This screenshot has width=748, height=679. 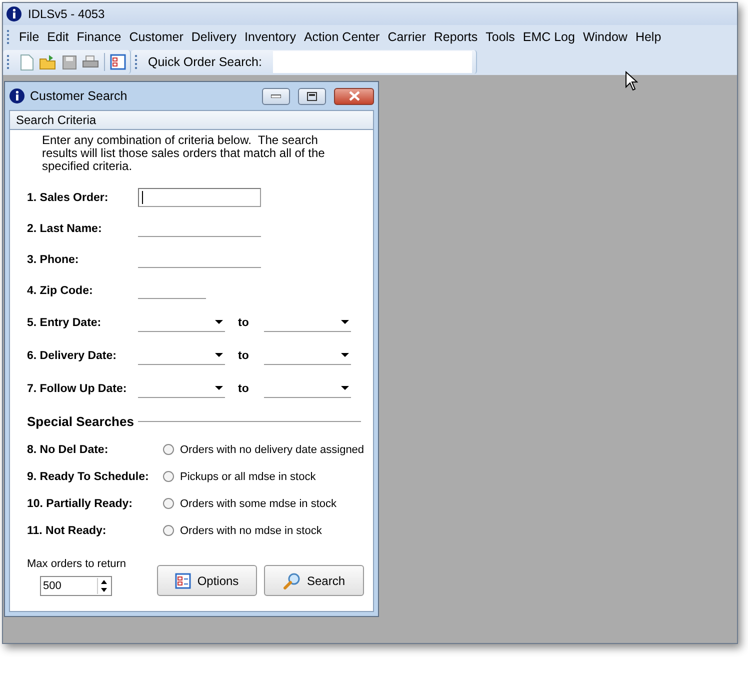 What do you see at coordinates (500, 37) in the screenshot?
I see `menu-item: Tools` at bounding box center [500, 37].